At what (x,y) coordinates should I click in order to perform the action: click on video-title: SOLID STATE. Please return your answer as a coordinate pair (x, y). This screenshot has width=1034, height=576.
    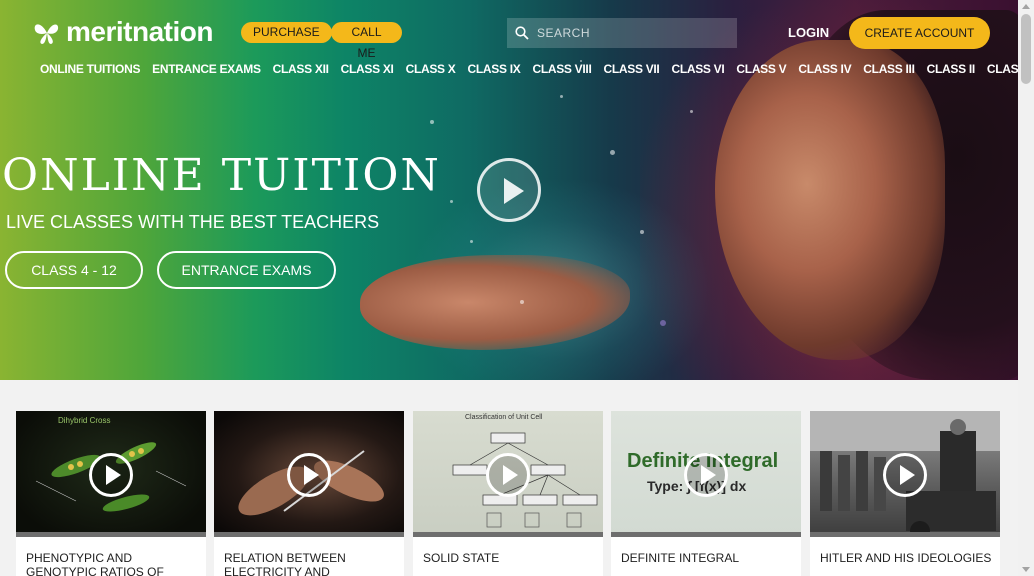
    Looking at the image, I should click on (510, 558).